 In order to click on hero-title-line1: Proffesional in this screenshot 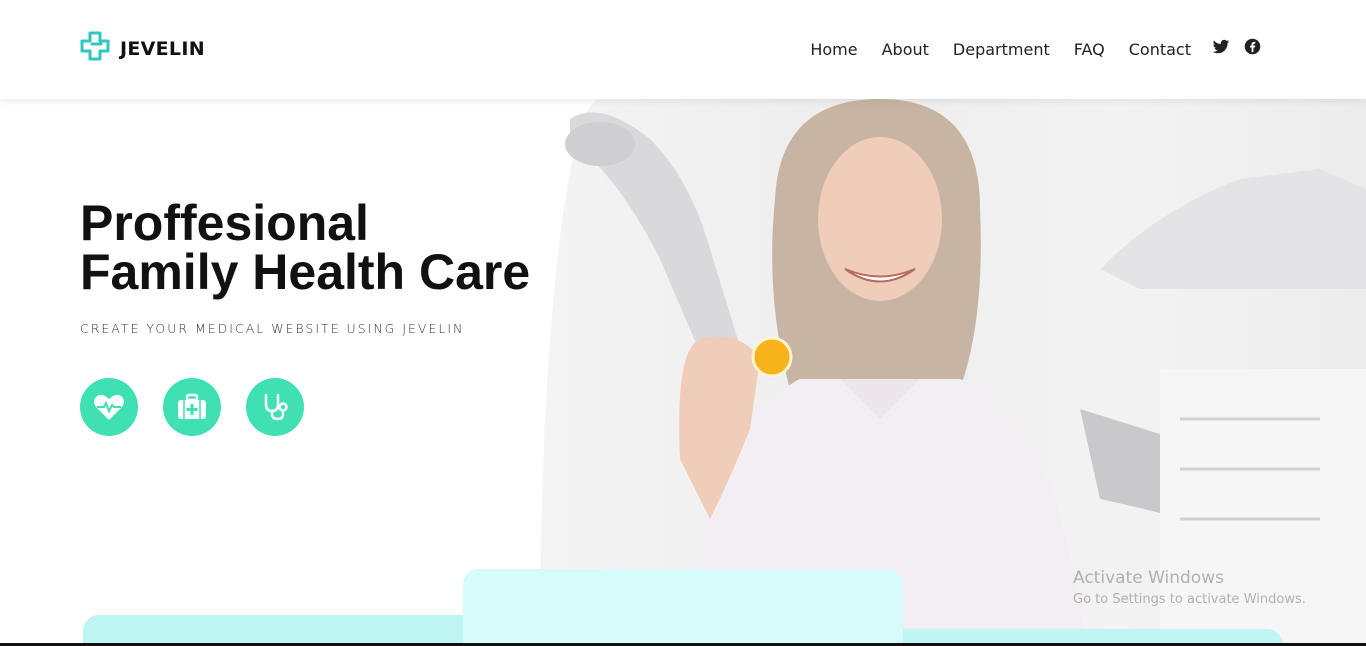, I will do `click(224, 223)`.